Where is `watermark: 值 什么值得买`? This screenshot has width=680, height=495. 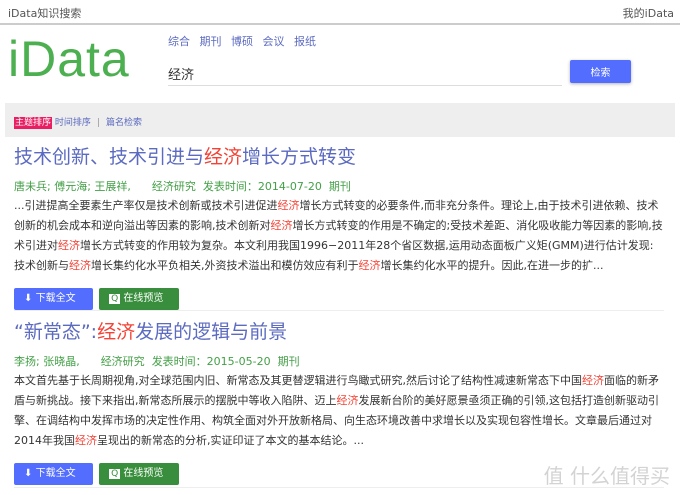
watermark: 值 什么值得买 is located at coordinates (606, 476).